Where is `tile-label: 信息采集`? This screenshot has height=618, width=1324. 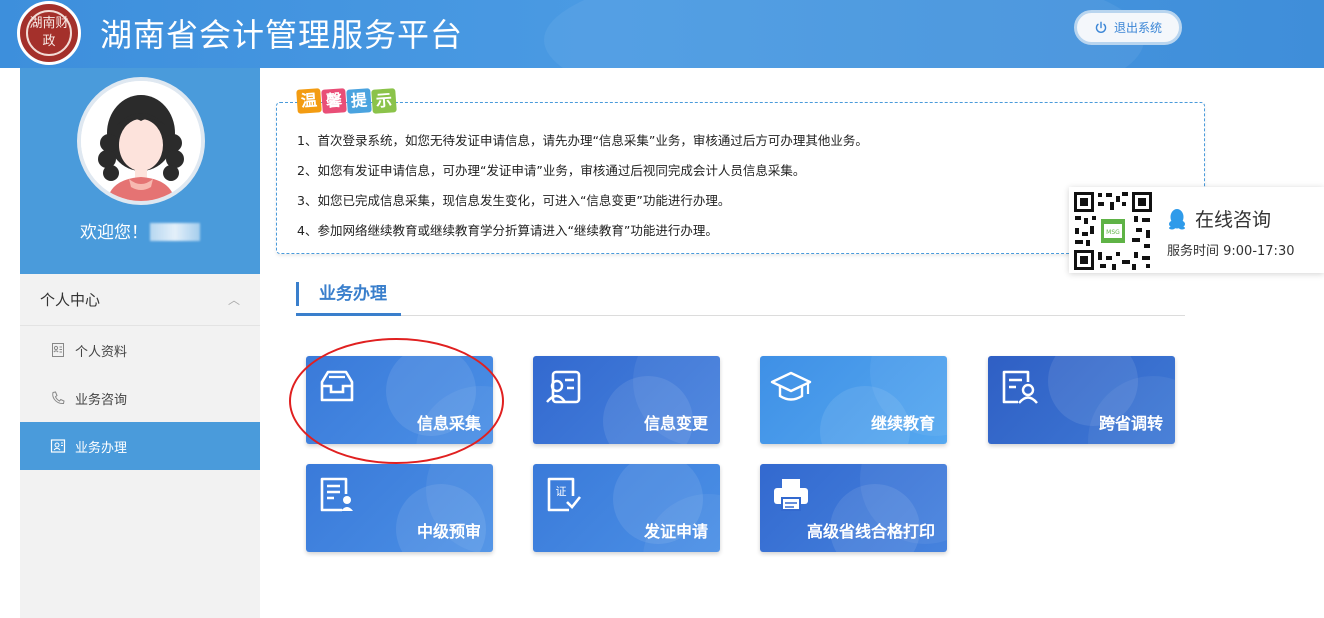 tile-label: 信息采集 is located at coordinates (448, 423).